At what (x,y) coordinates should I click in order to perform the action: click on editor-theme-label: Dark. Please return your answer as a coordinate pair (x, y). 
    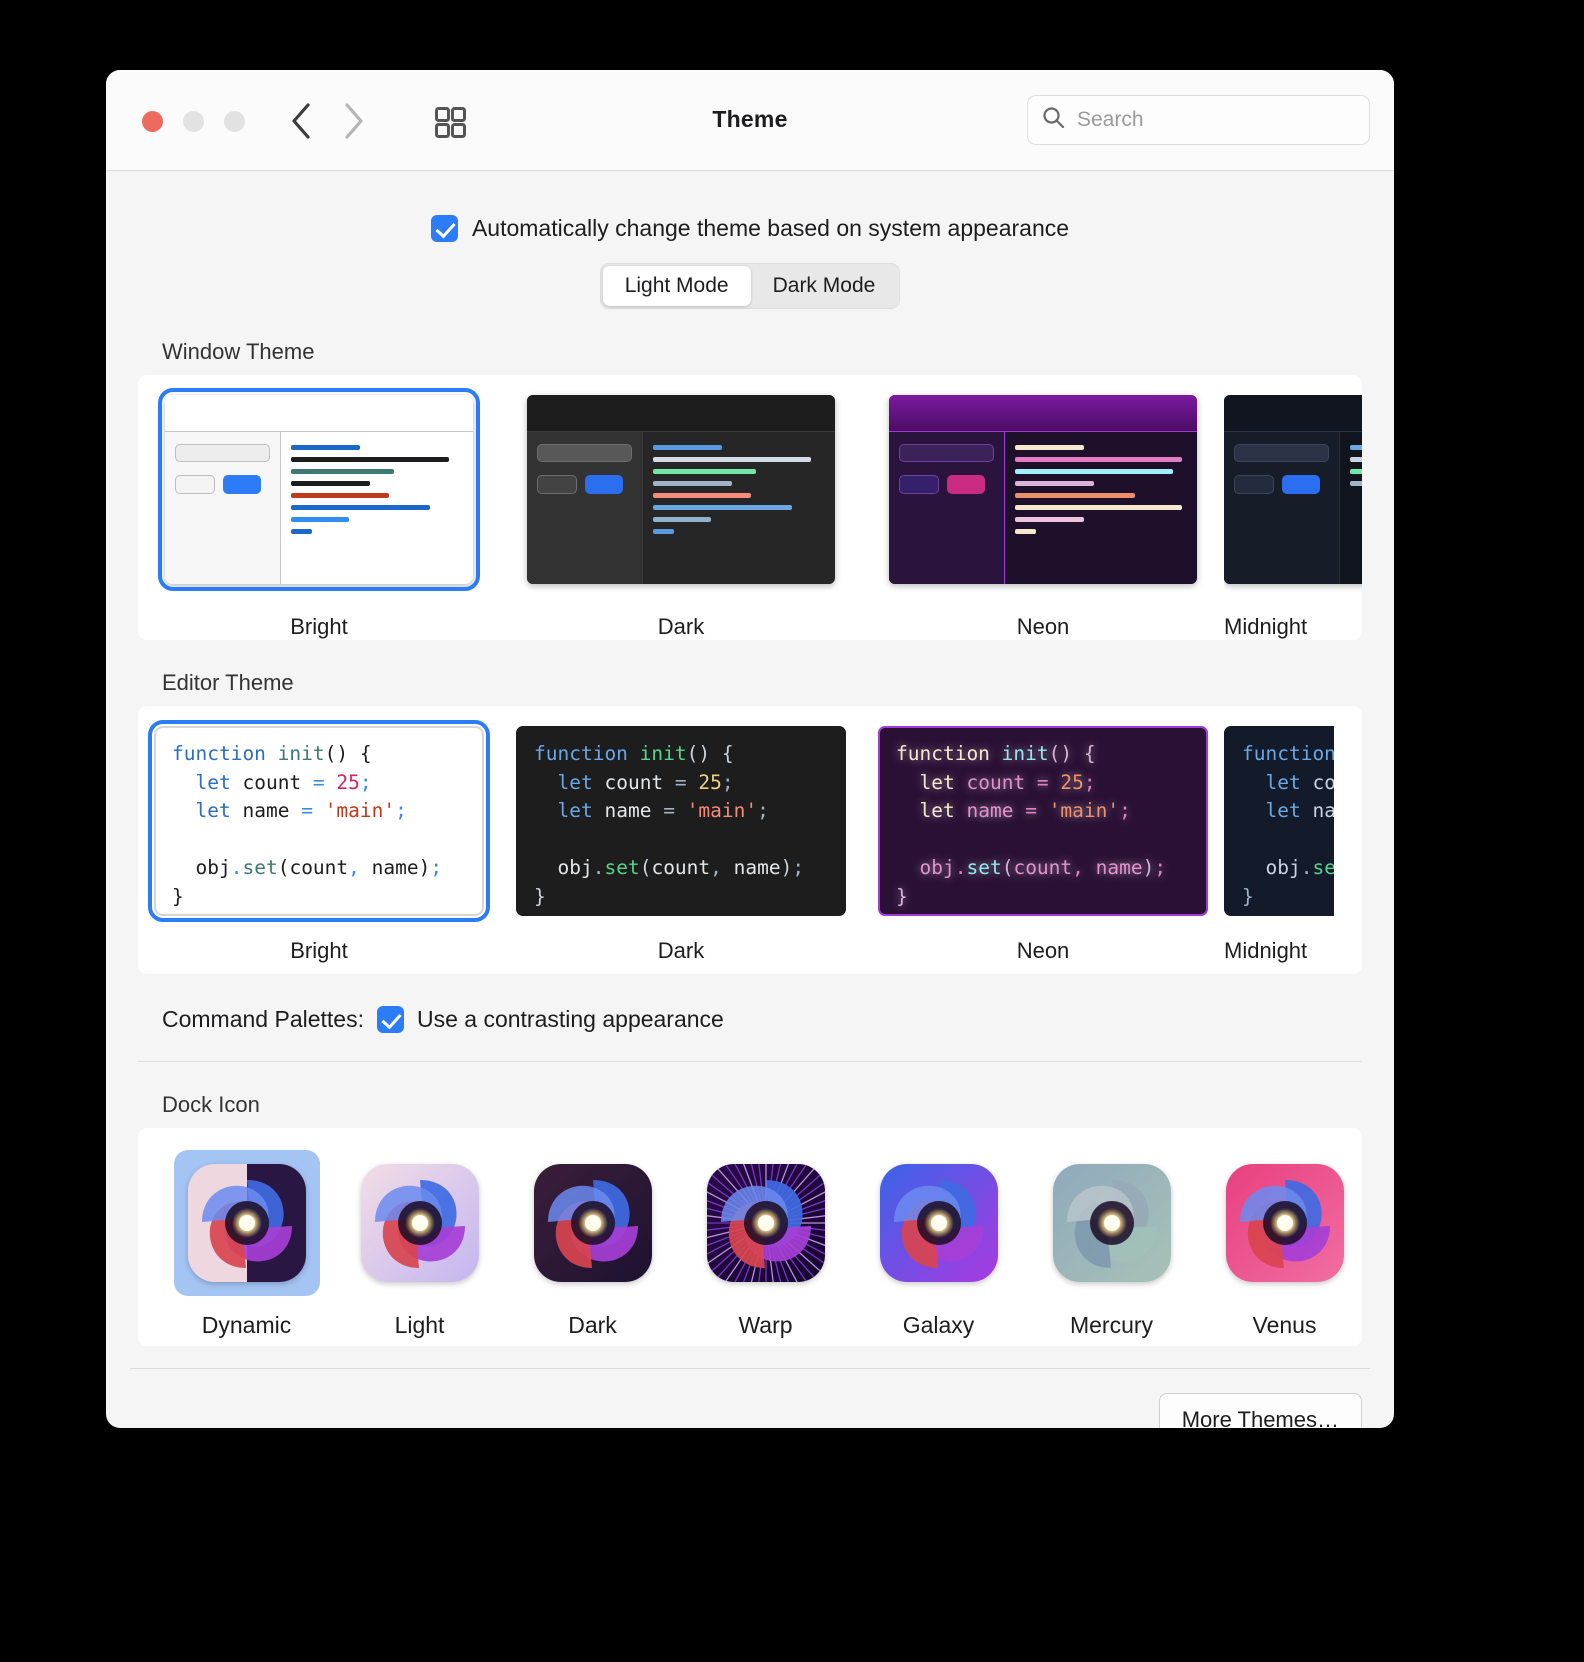
    Looking at the image, I should click on (681, 950).